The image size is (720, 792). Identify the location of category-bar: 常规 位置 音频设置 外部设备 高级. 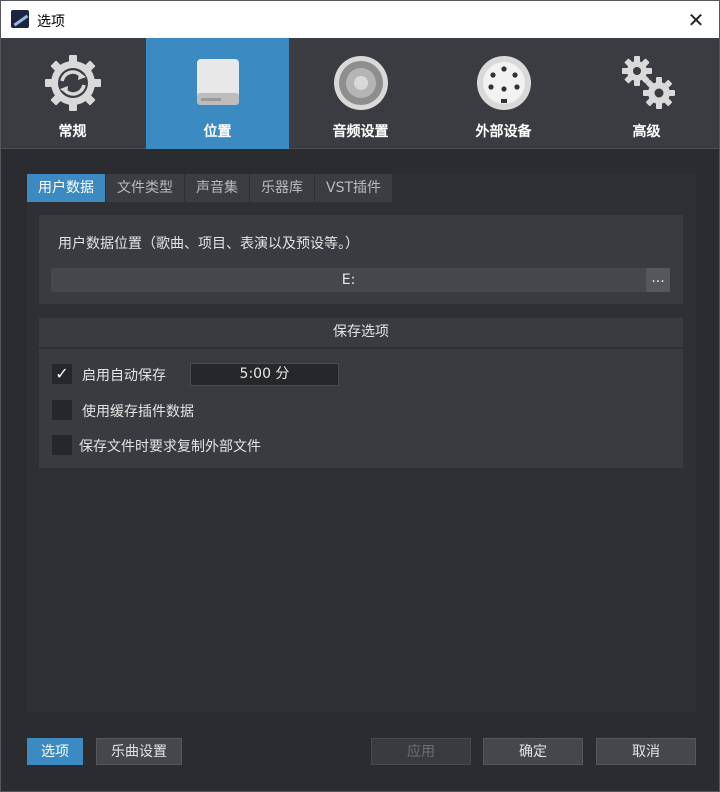
(360, 93).